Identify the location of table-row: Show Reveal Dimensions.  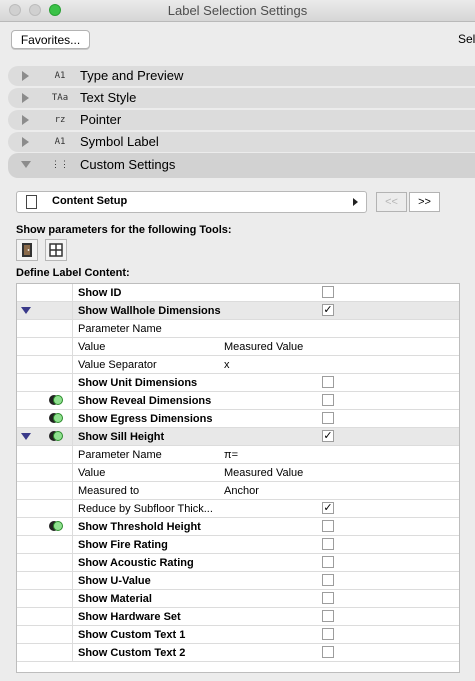
(238, 401).